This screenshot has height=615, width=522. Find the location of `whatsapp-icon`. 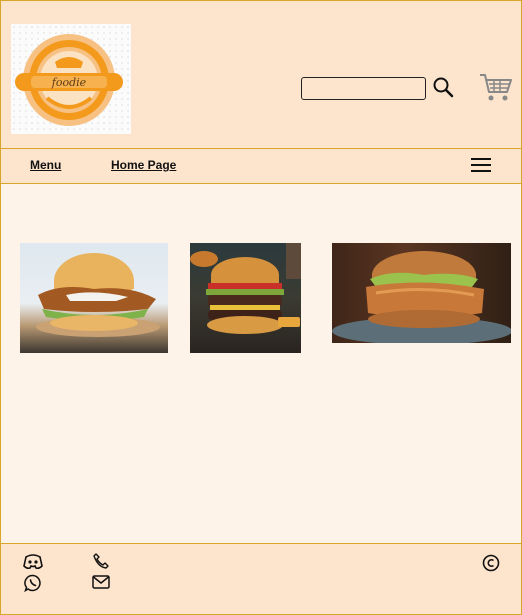

whatsapp-icon is located at coordinates (33, 583).